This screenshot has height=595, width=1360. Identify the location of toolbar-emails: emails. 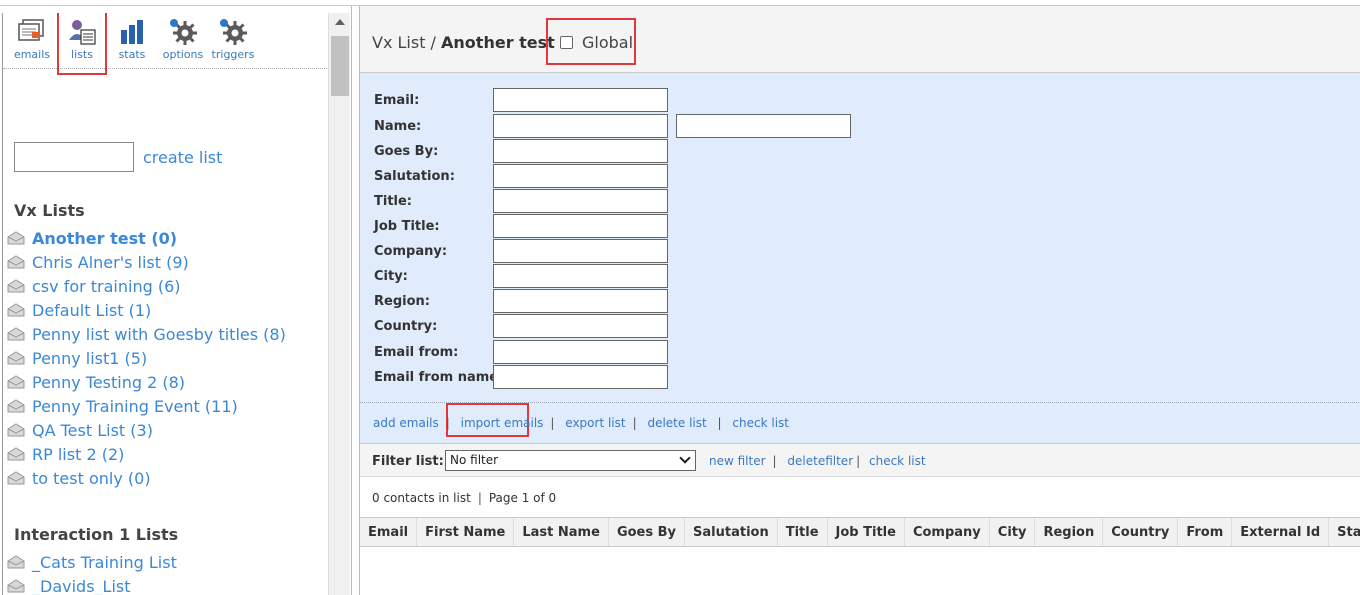
(32, 39).